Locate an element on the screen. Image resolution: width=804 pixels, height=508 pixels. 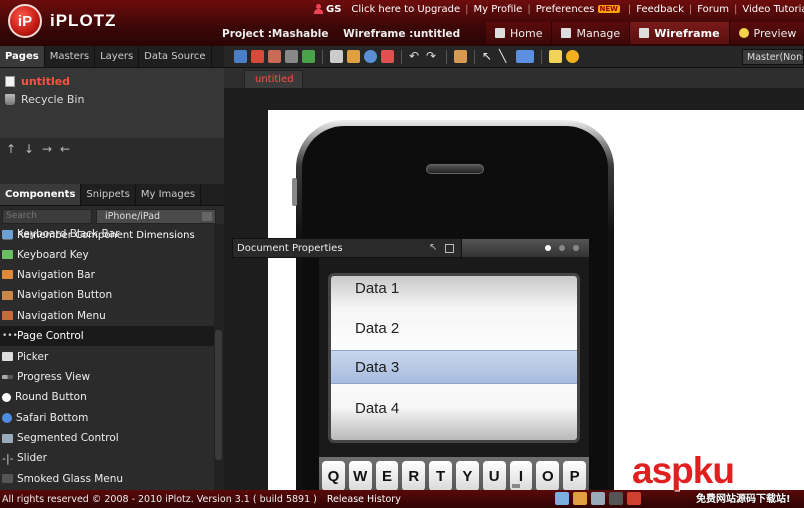
watermark-logo-text: aspku is located at coordinates (683, 470).